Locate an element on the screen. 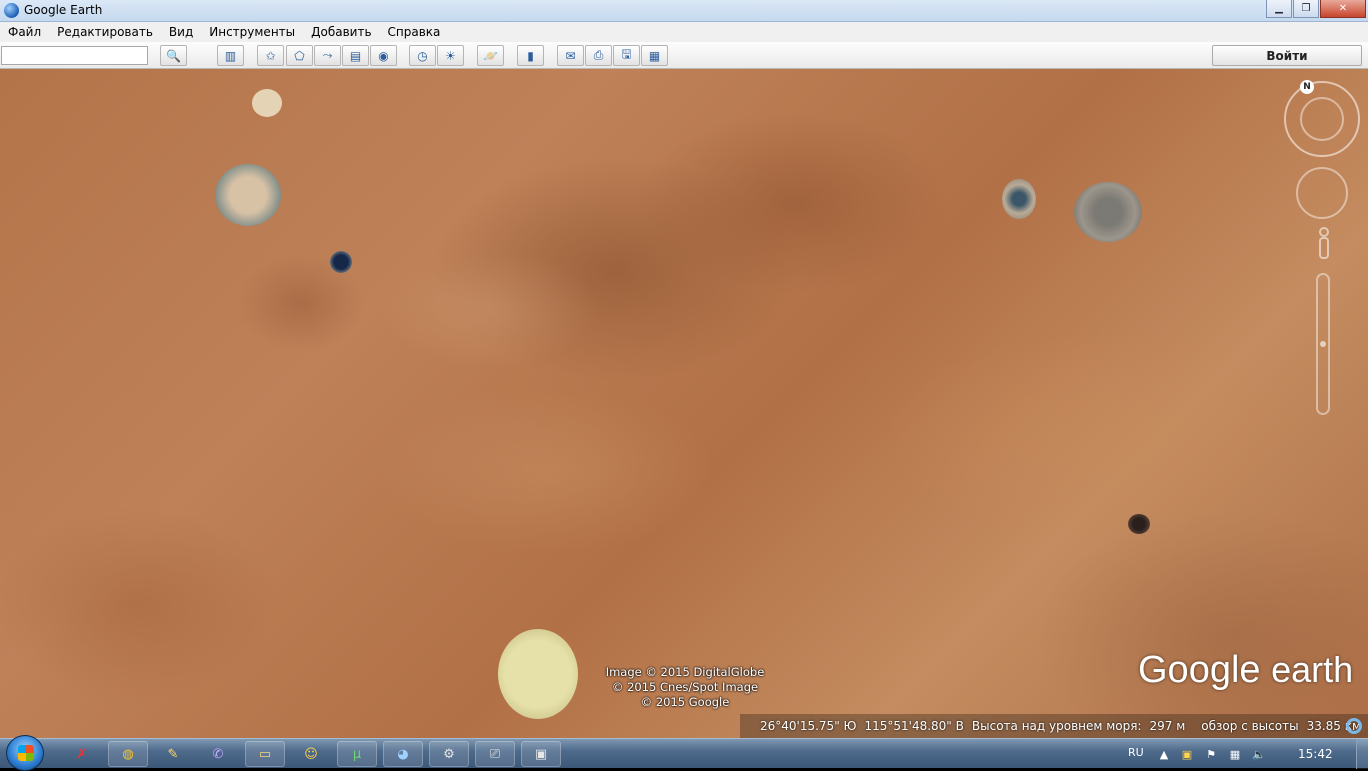  signin-button: Войти is located at coordinates (1287, 55).